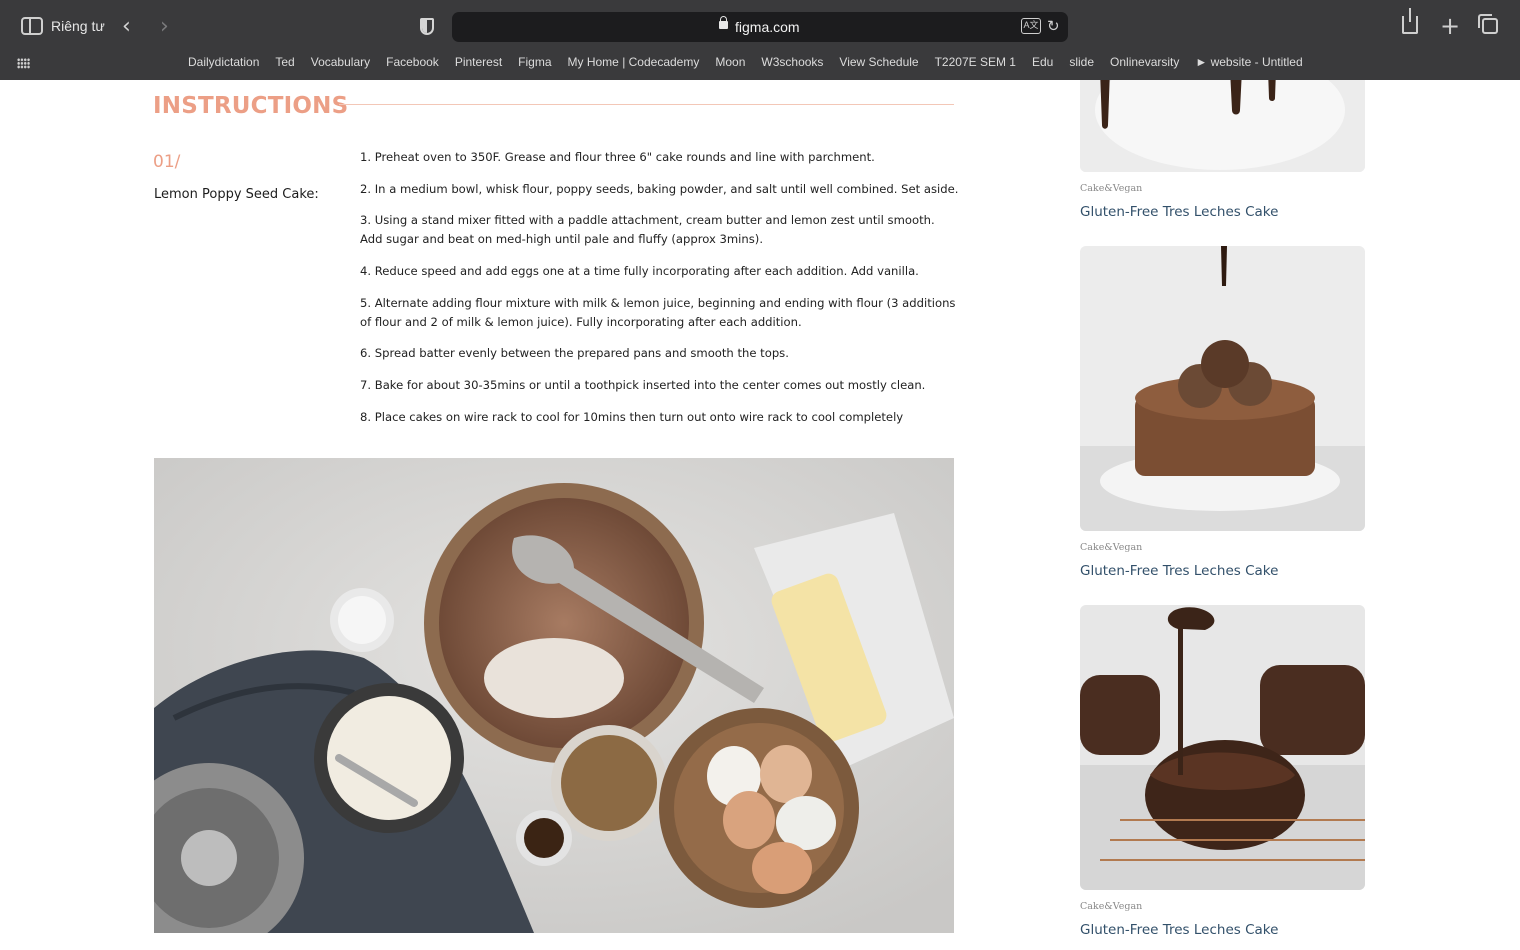 The image size is (1520, 950). I want to click on tab-overview-icon, so click(1488, 24).